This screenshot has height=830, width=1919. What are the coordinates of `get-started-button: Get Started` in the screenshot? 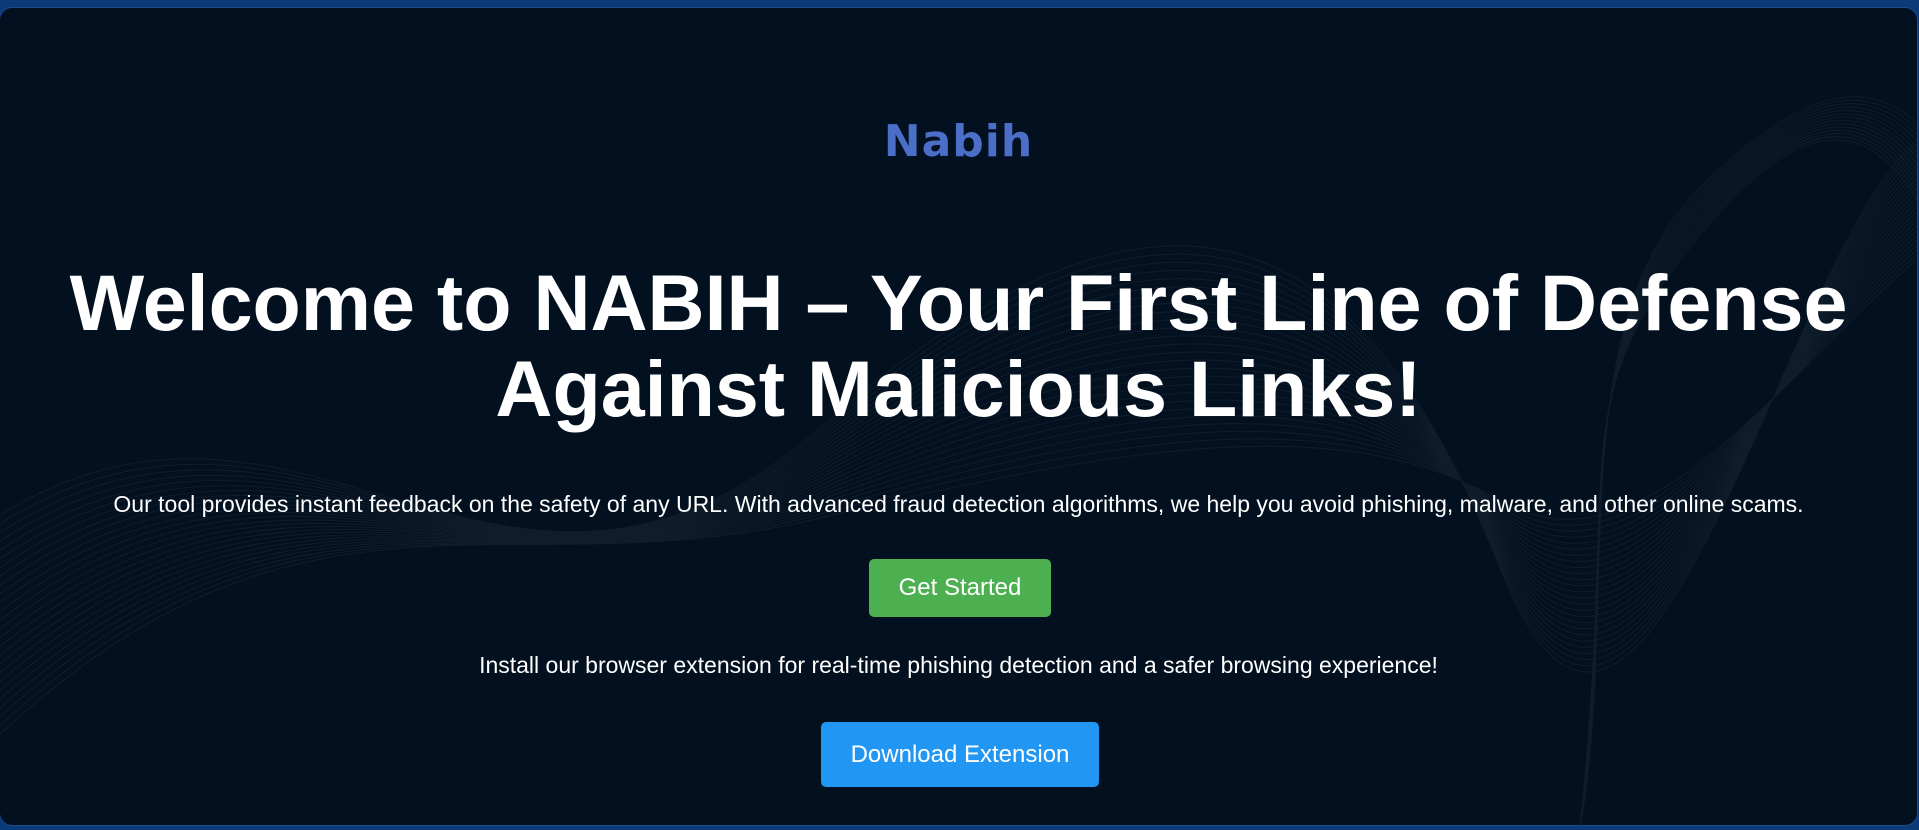 It's located at (960, 588).